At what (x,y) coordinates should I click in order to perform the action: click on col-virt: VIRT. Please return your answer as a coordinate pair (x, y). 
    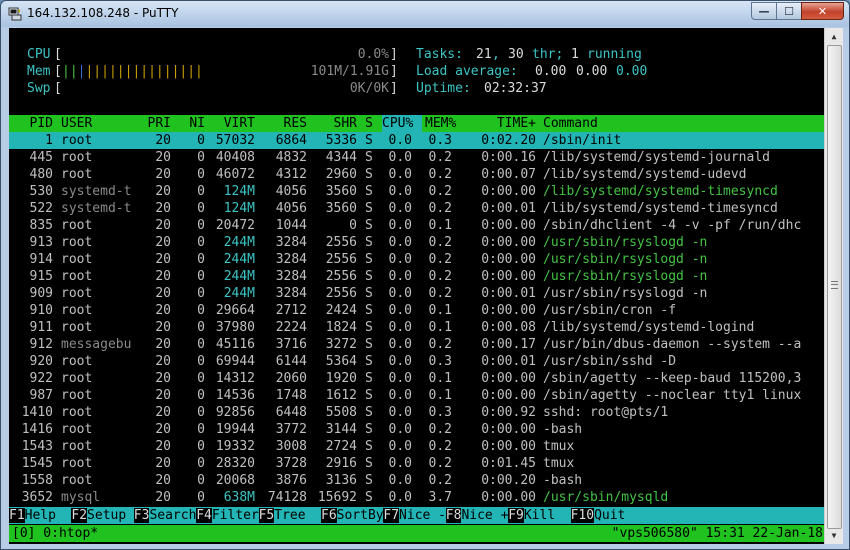
    Looking at the image, I should click on (232, 123).